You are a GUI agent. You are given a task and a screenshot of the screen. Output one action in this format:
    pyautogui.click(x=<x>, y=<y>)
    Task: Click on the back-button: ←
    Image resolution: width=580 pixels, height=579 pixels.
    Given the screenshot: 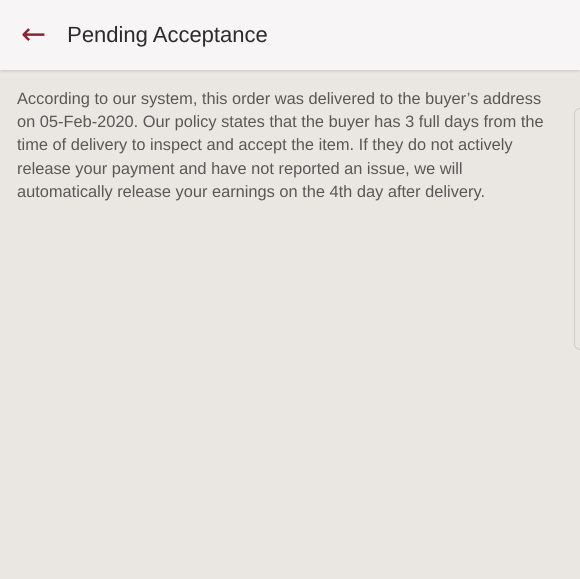 What is the action you would take?
    pyautogui.click(x=33, y=35)
    